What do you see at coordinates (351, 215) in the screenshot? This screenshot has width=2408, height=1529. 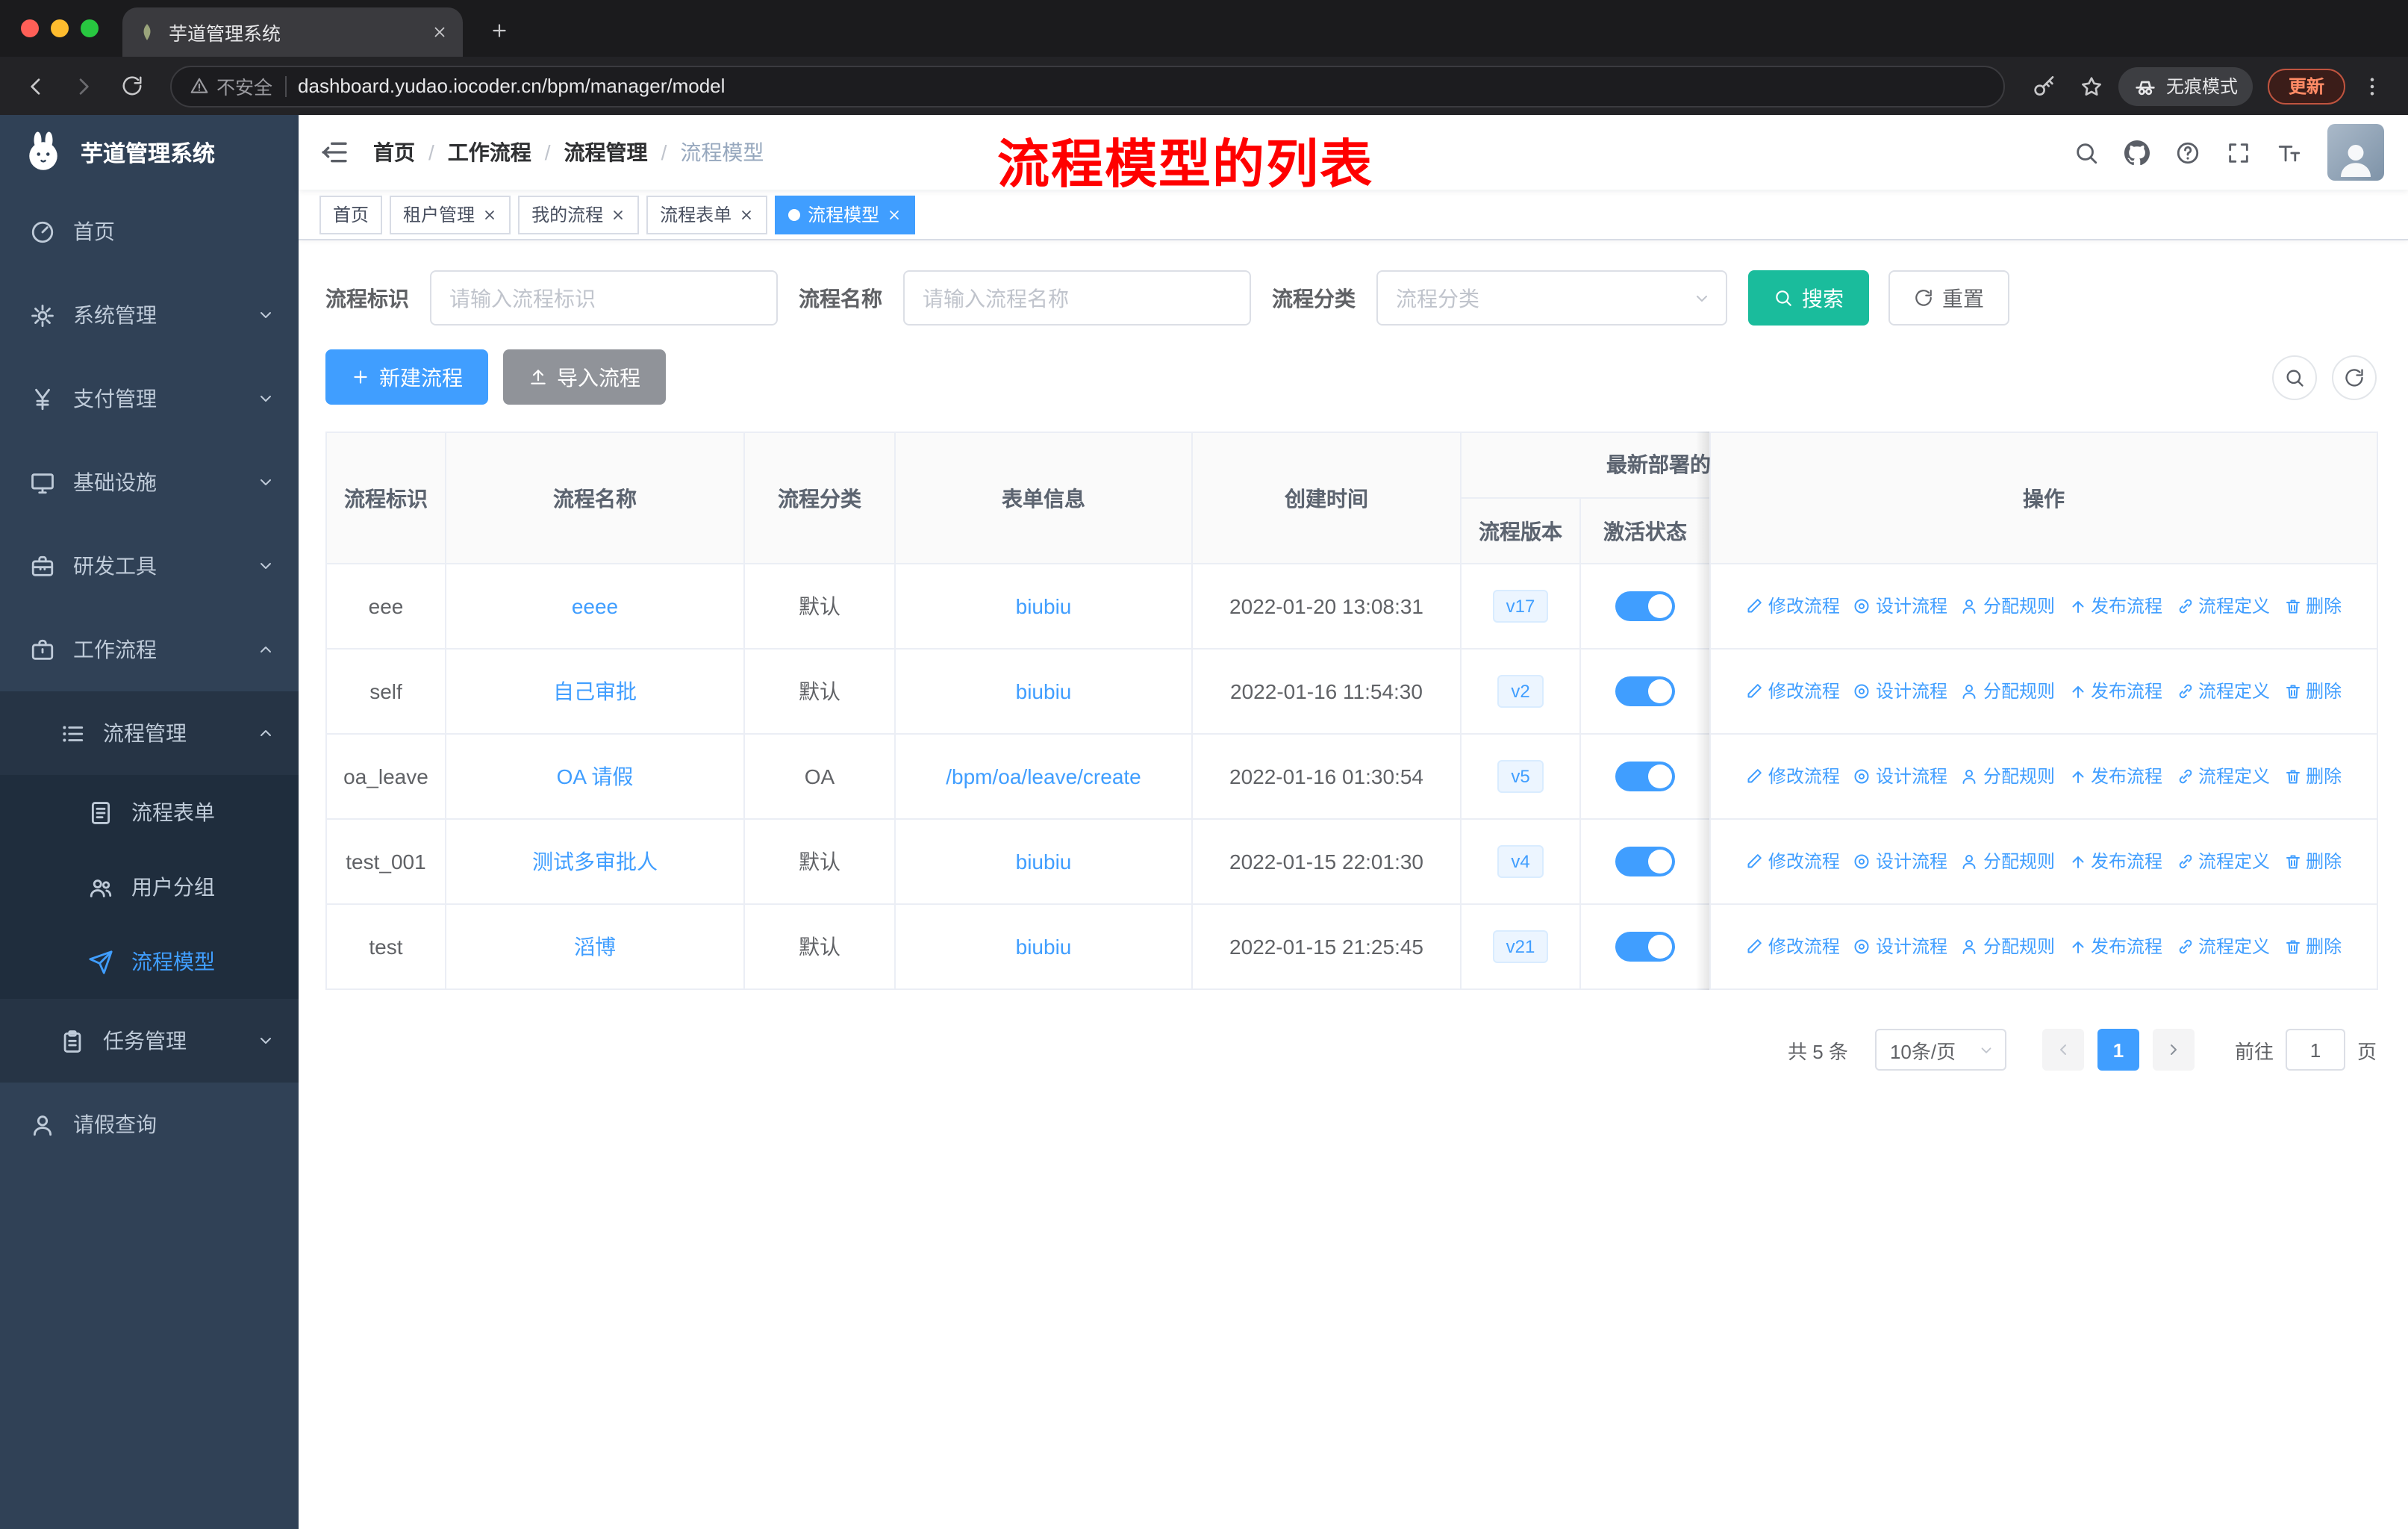 I see `tag-首页: 首页` at bounding box center [351, 215].